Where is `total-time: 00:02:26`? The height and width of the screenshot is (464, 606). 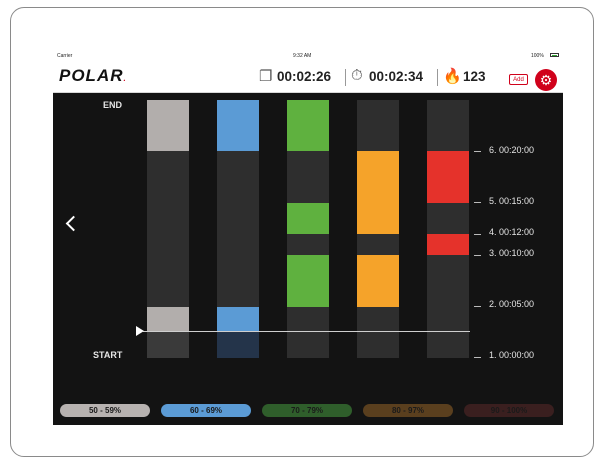
total-time: 00:02:26 is located at coordinates (304, 76).